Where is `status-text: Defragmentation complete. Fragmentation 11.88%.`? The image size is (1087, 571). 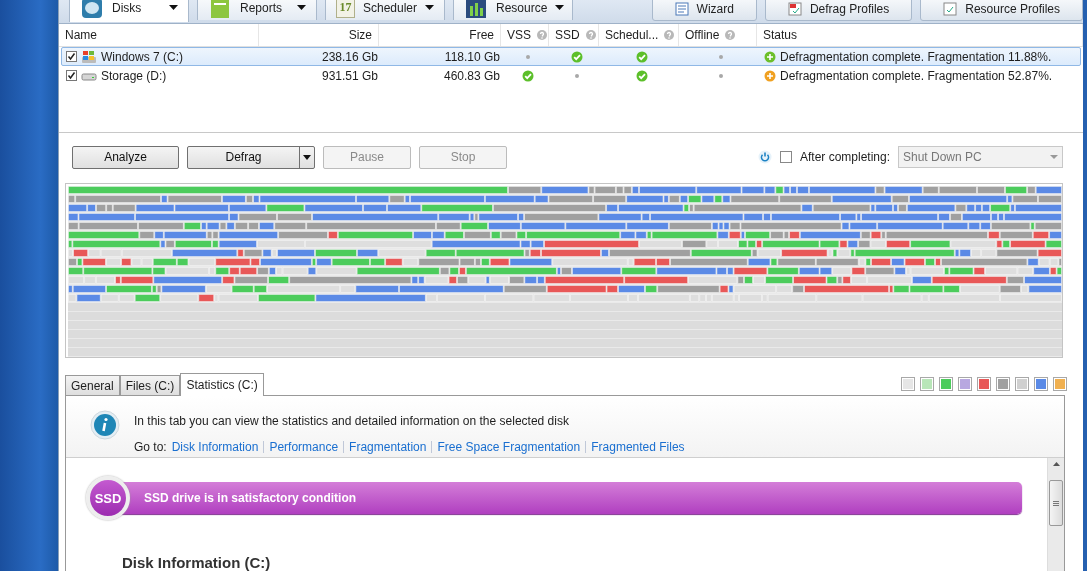
status-text: Defragmentation complete. Fragmentation 11.88%. is located at coordinates (916, 56).